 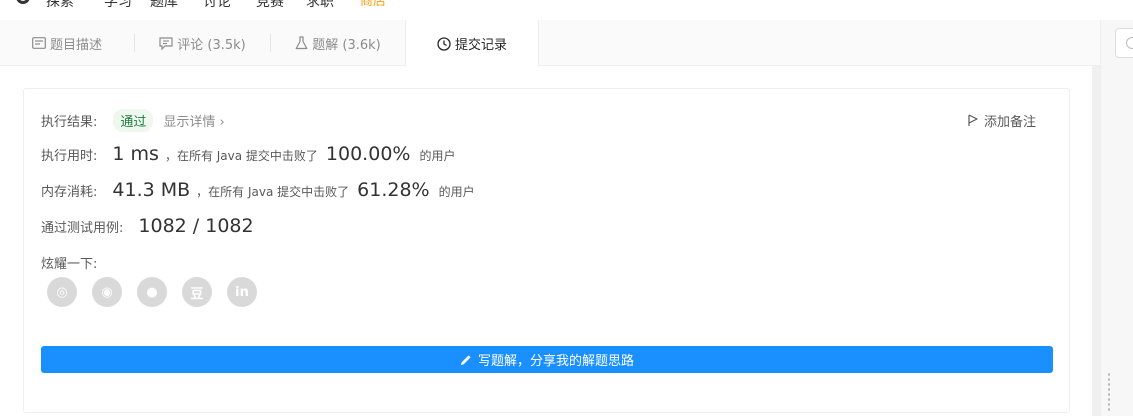 What do you see at coordinates (444, 43) in the screenshot?
I see `clock-icon` at bounding box center [444, 43].